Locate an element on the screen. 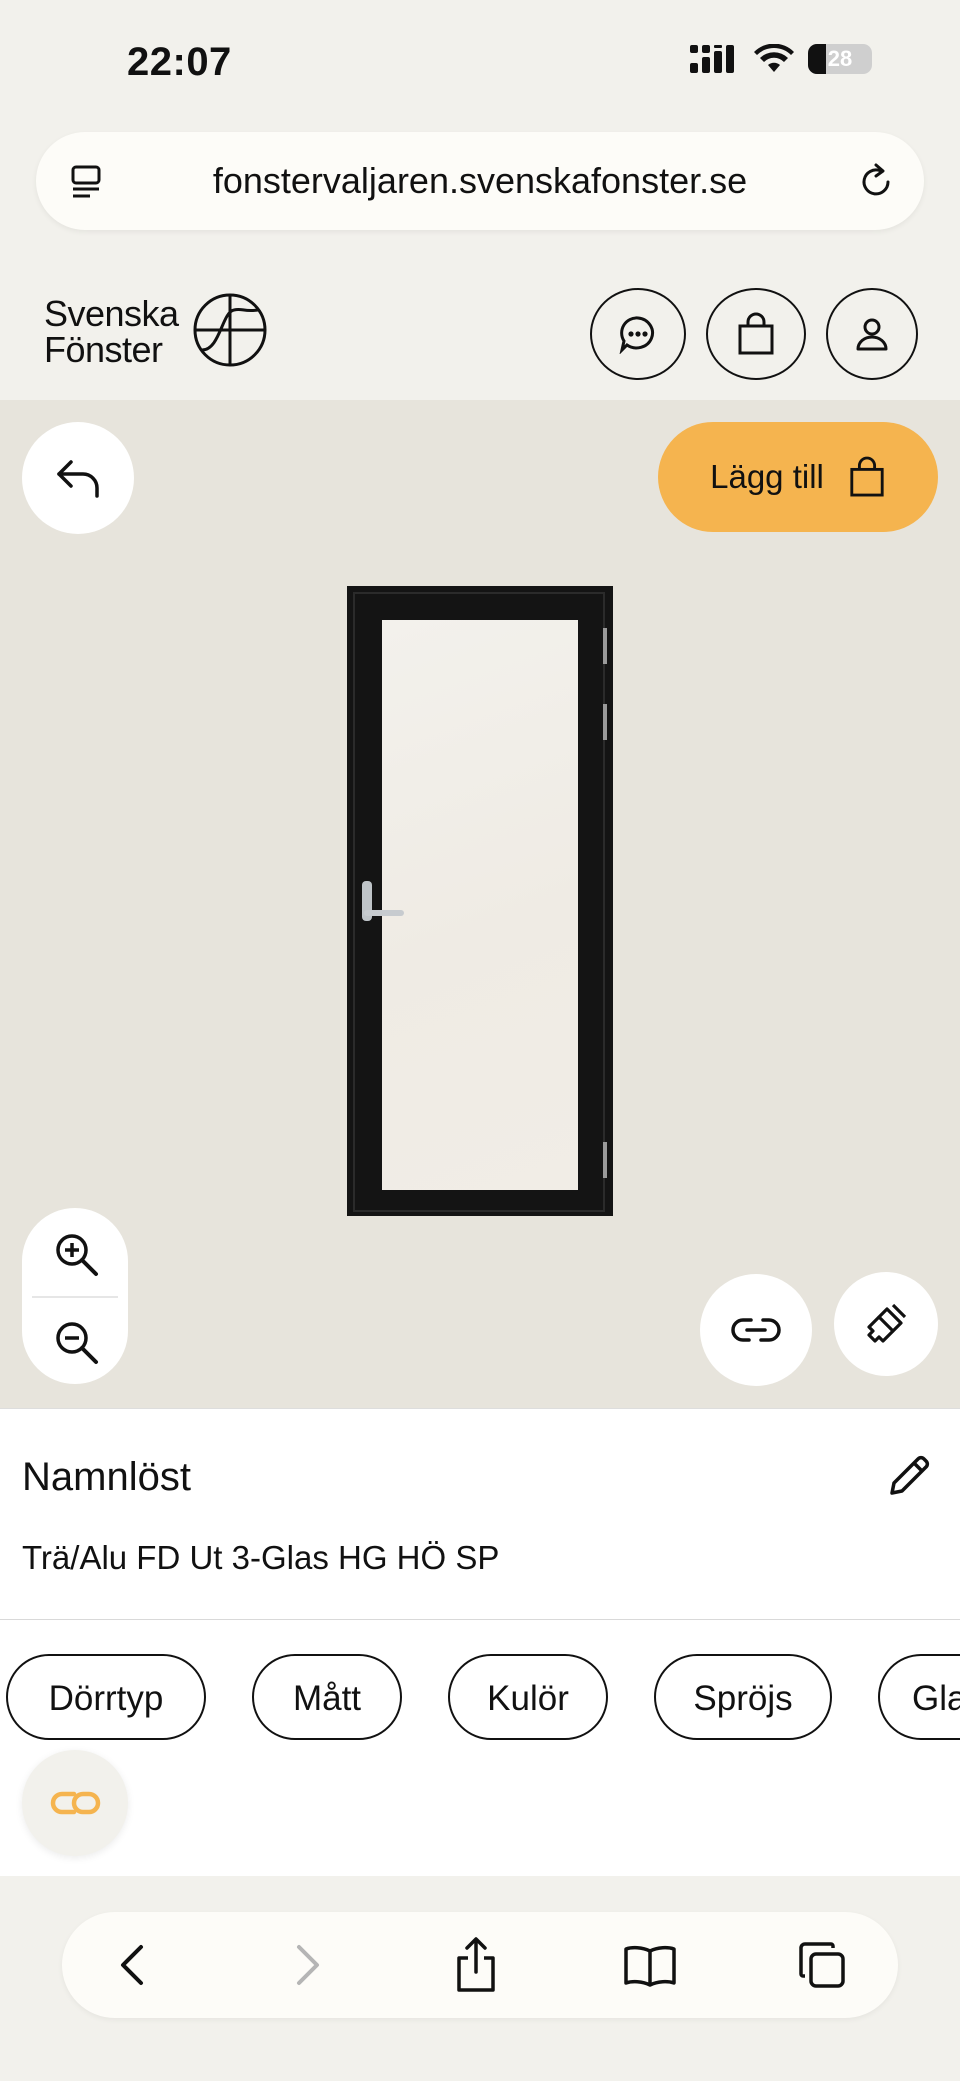 Image resolution: width=960 pixels, height=2081 pixels. cart-button is located at coordinates (756, 334).